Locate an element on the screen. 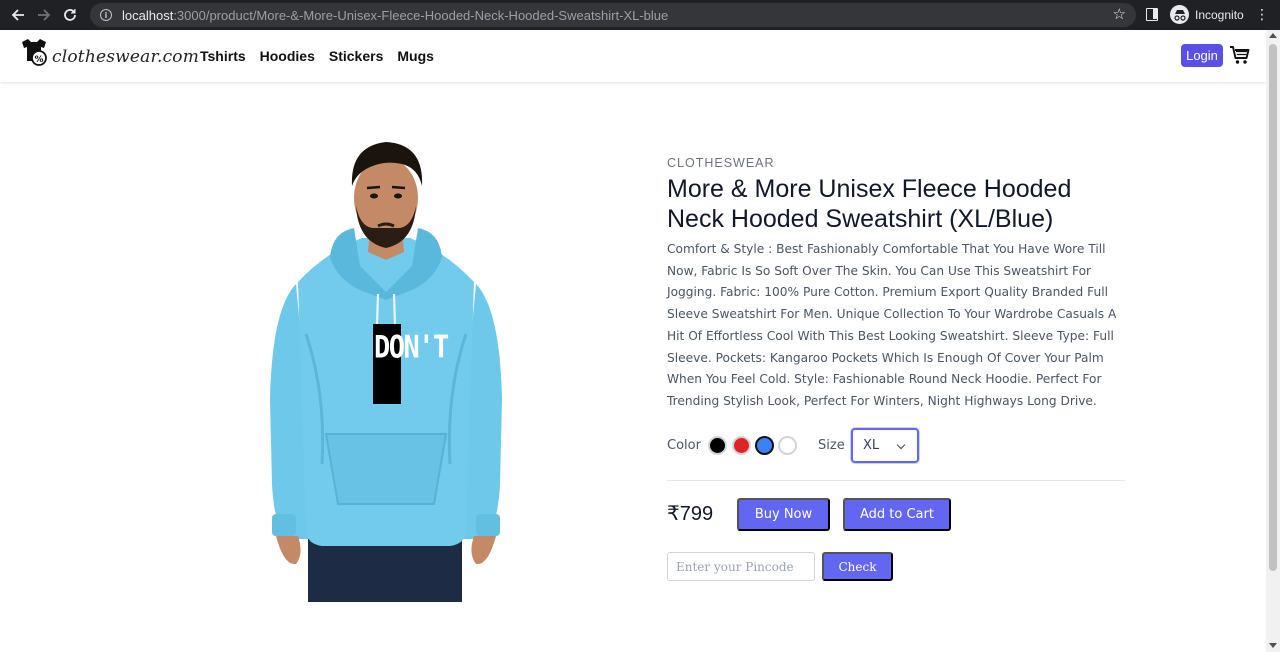 The height and width of the screenshot is (652, 1280). chevron-down-icon is located at coordinates (901, 445).